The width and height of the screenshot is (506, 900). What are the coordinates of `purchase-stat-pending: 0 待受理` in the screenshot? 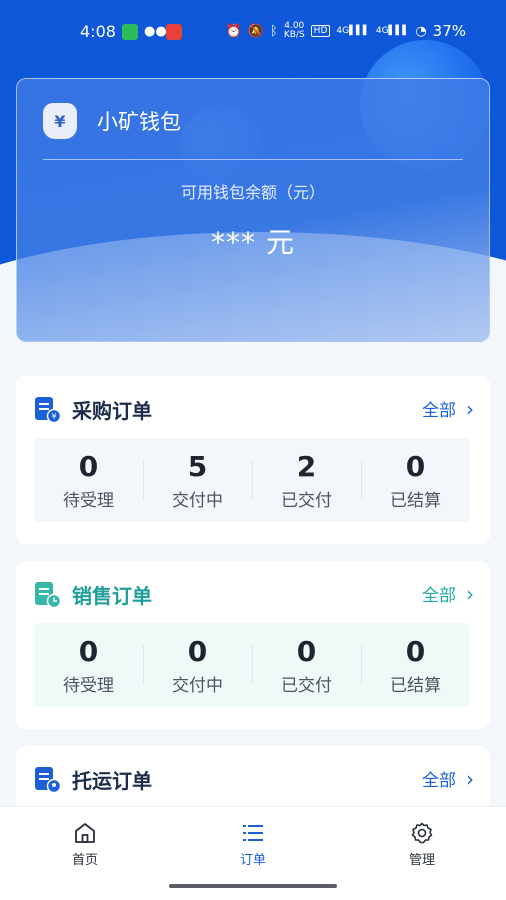 It's located at (88, 480).